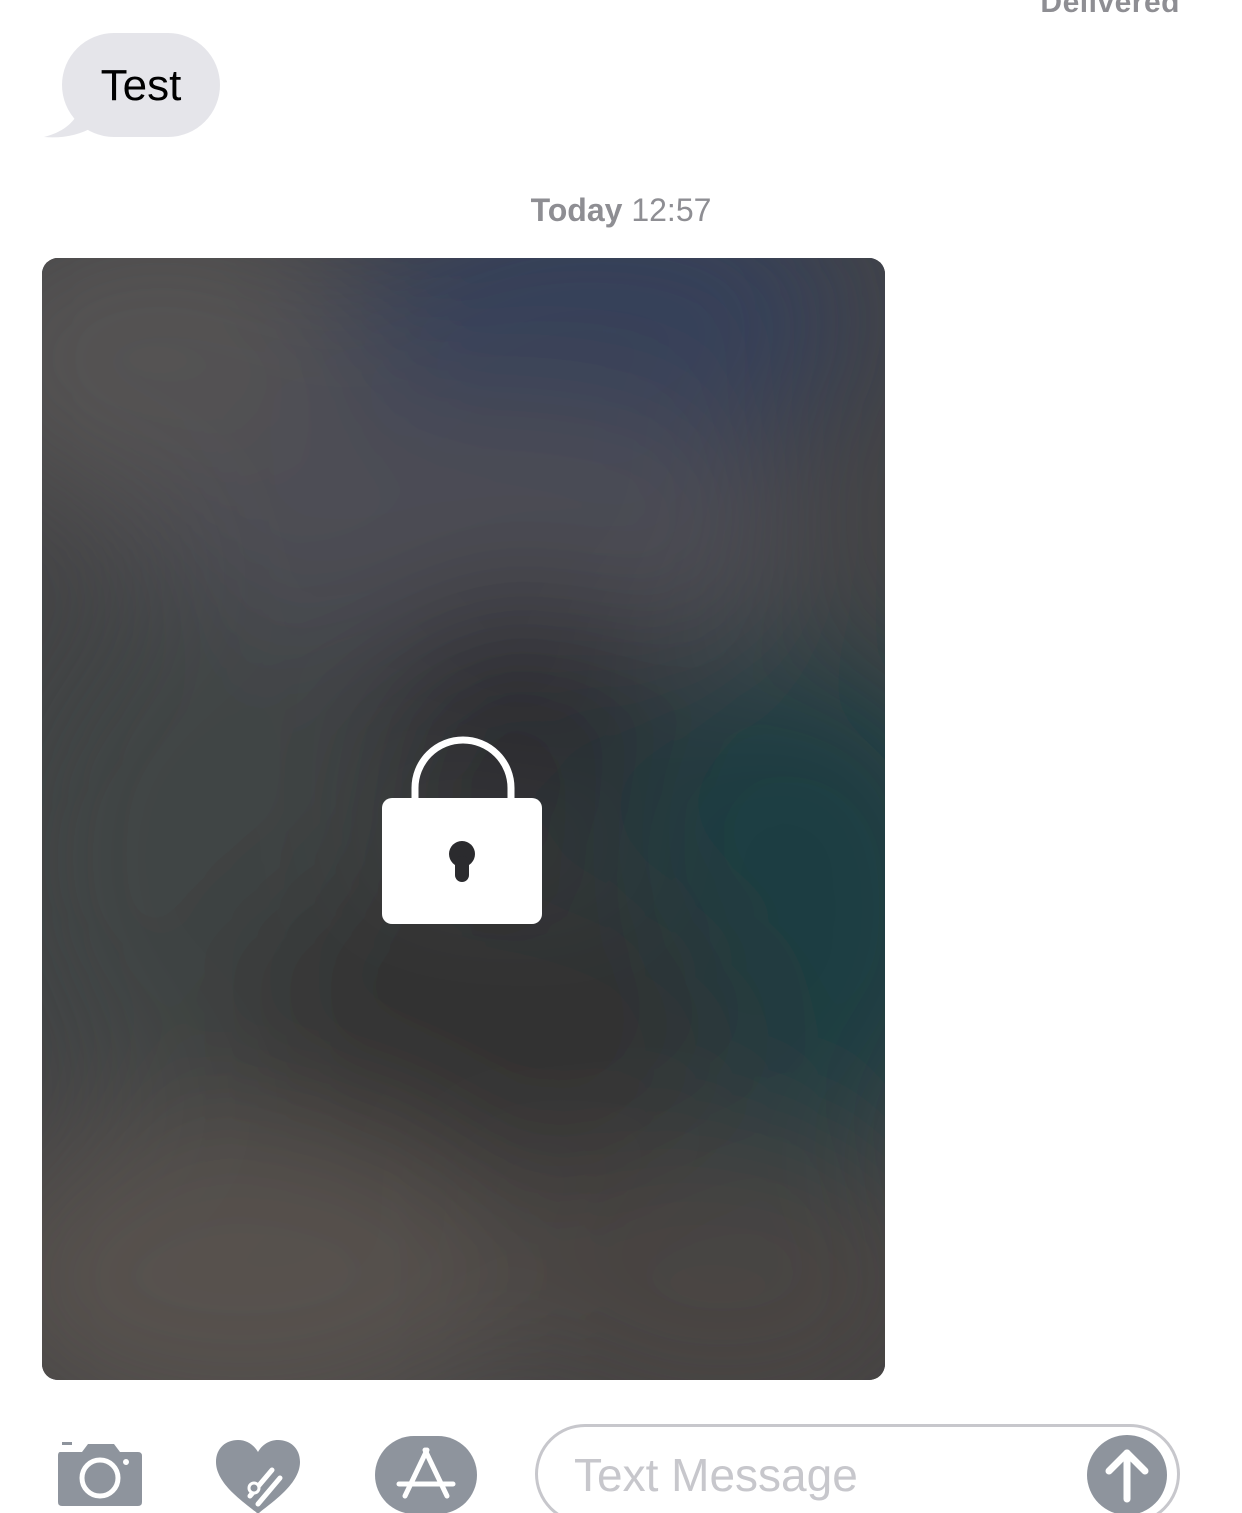  I want to click on timestamp-time: 12:57, so click(671, 210).